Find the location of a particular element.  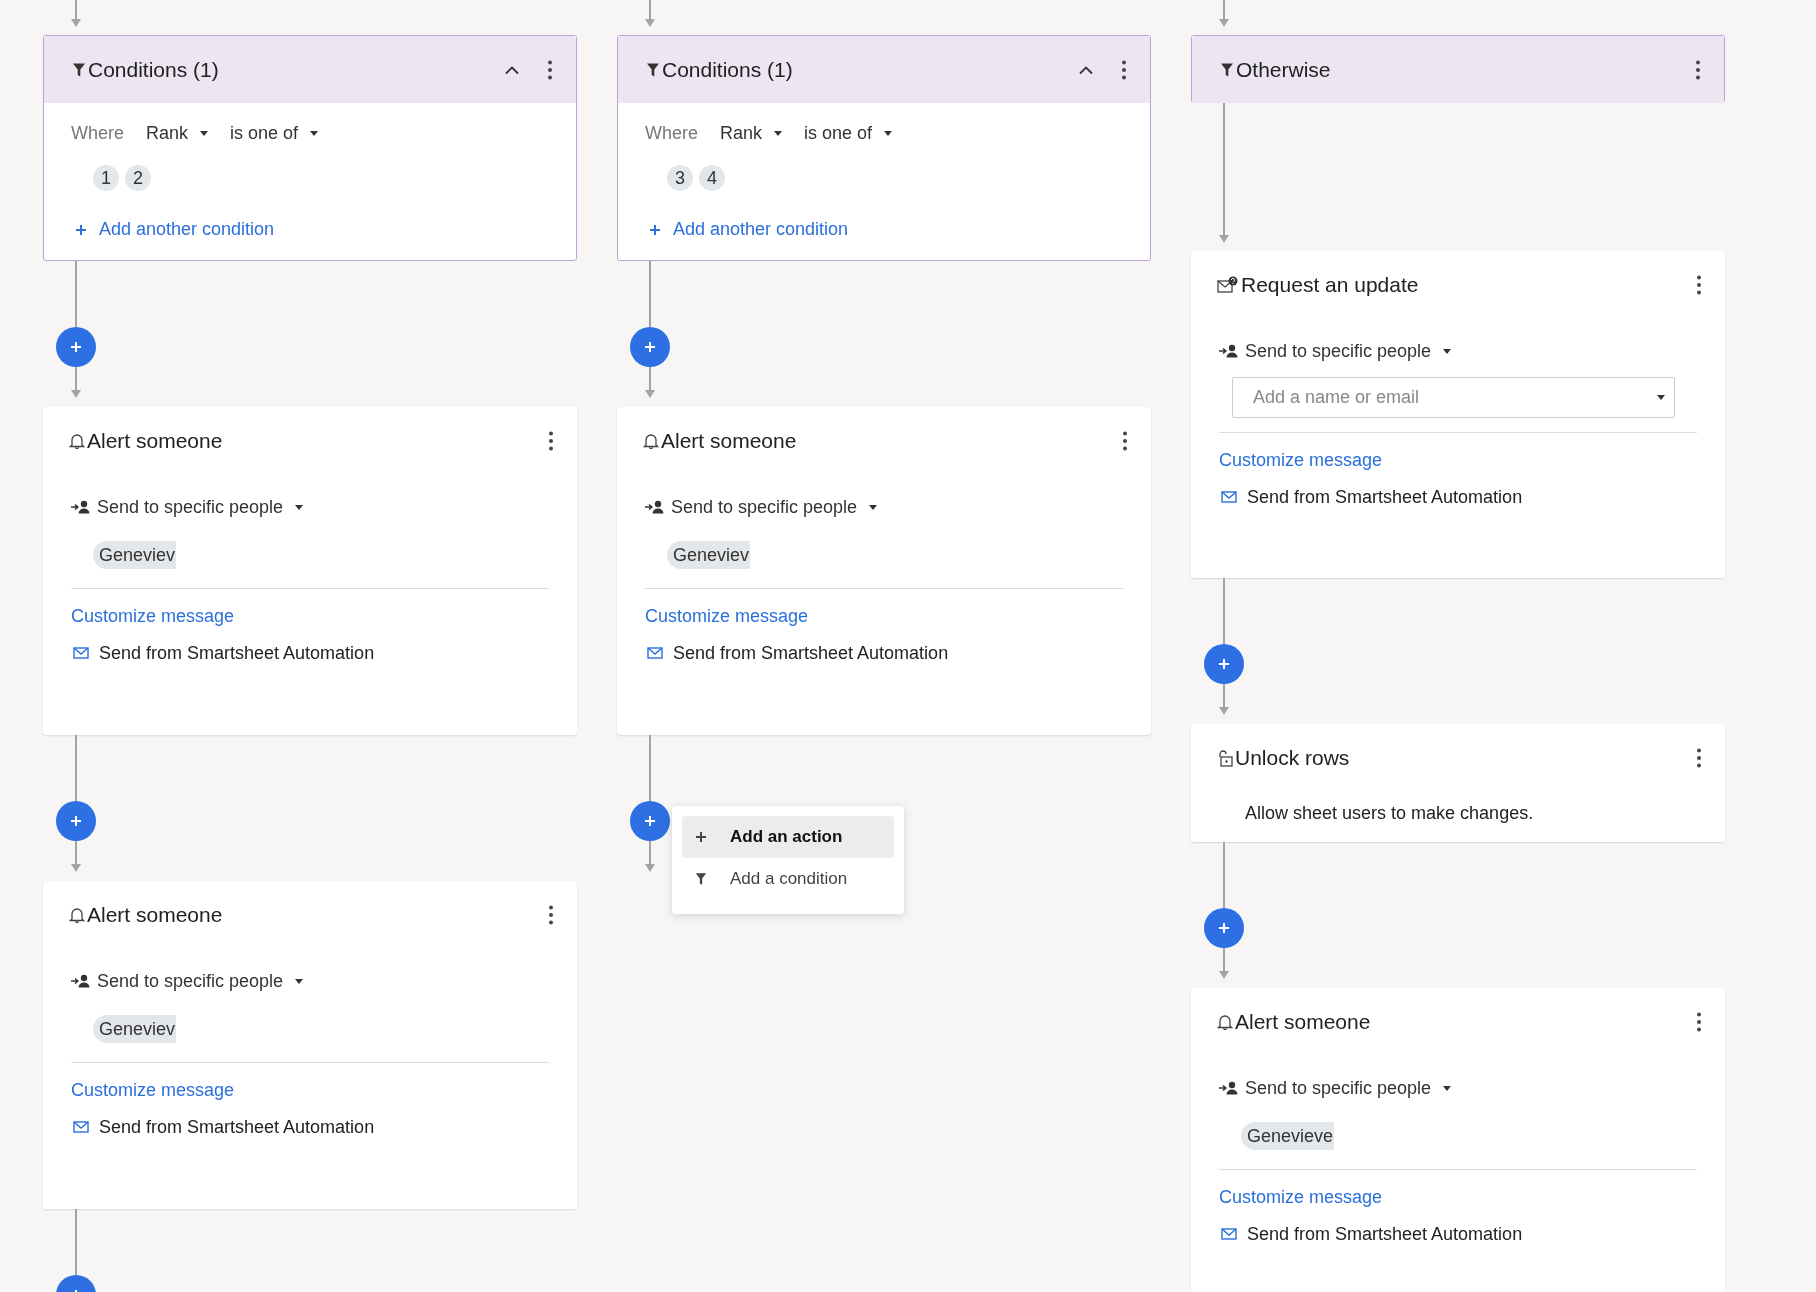

menu-item: Add a condition is located at coordinates (788, 879).